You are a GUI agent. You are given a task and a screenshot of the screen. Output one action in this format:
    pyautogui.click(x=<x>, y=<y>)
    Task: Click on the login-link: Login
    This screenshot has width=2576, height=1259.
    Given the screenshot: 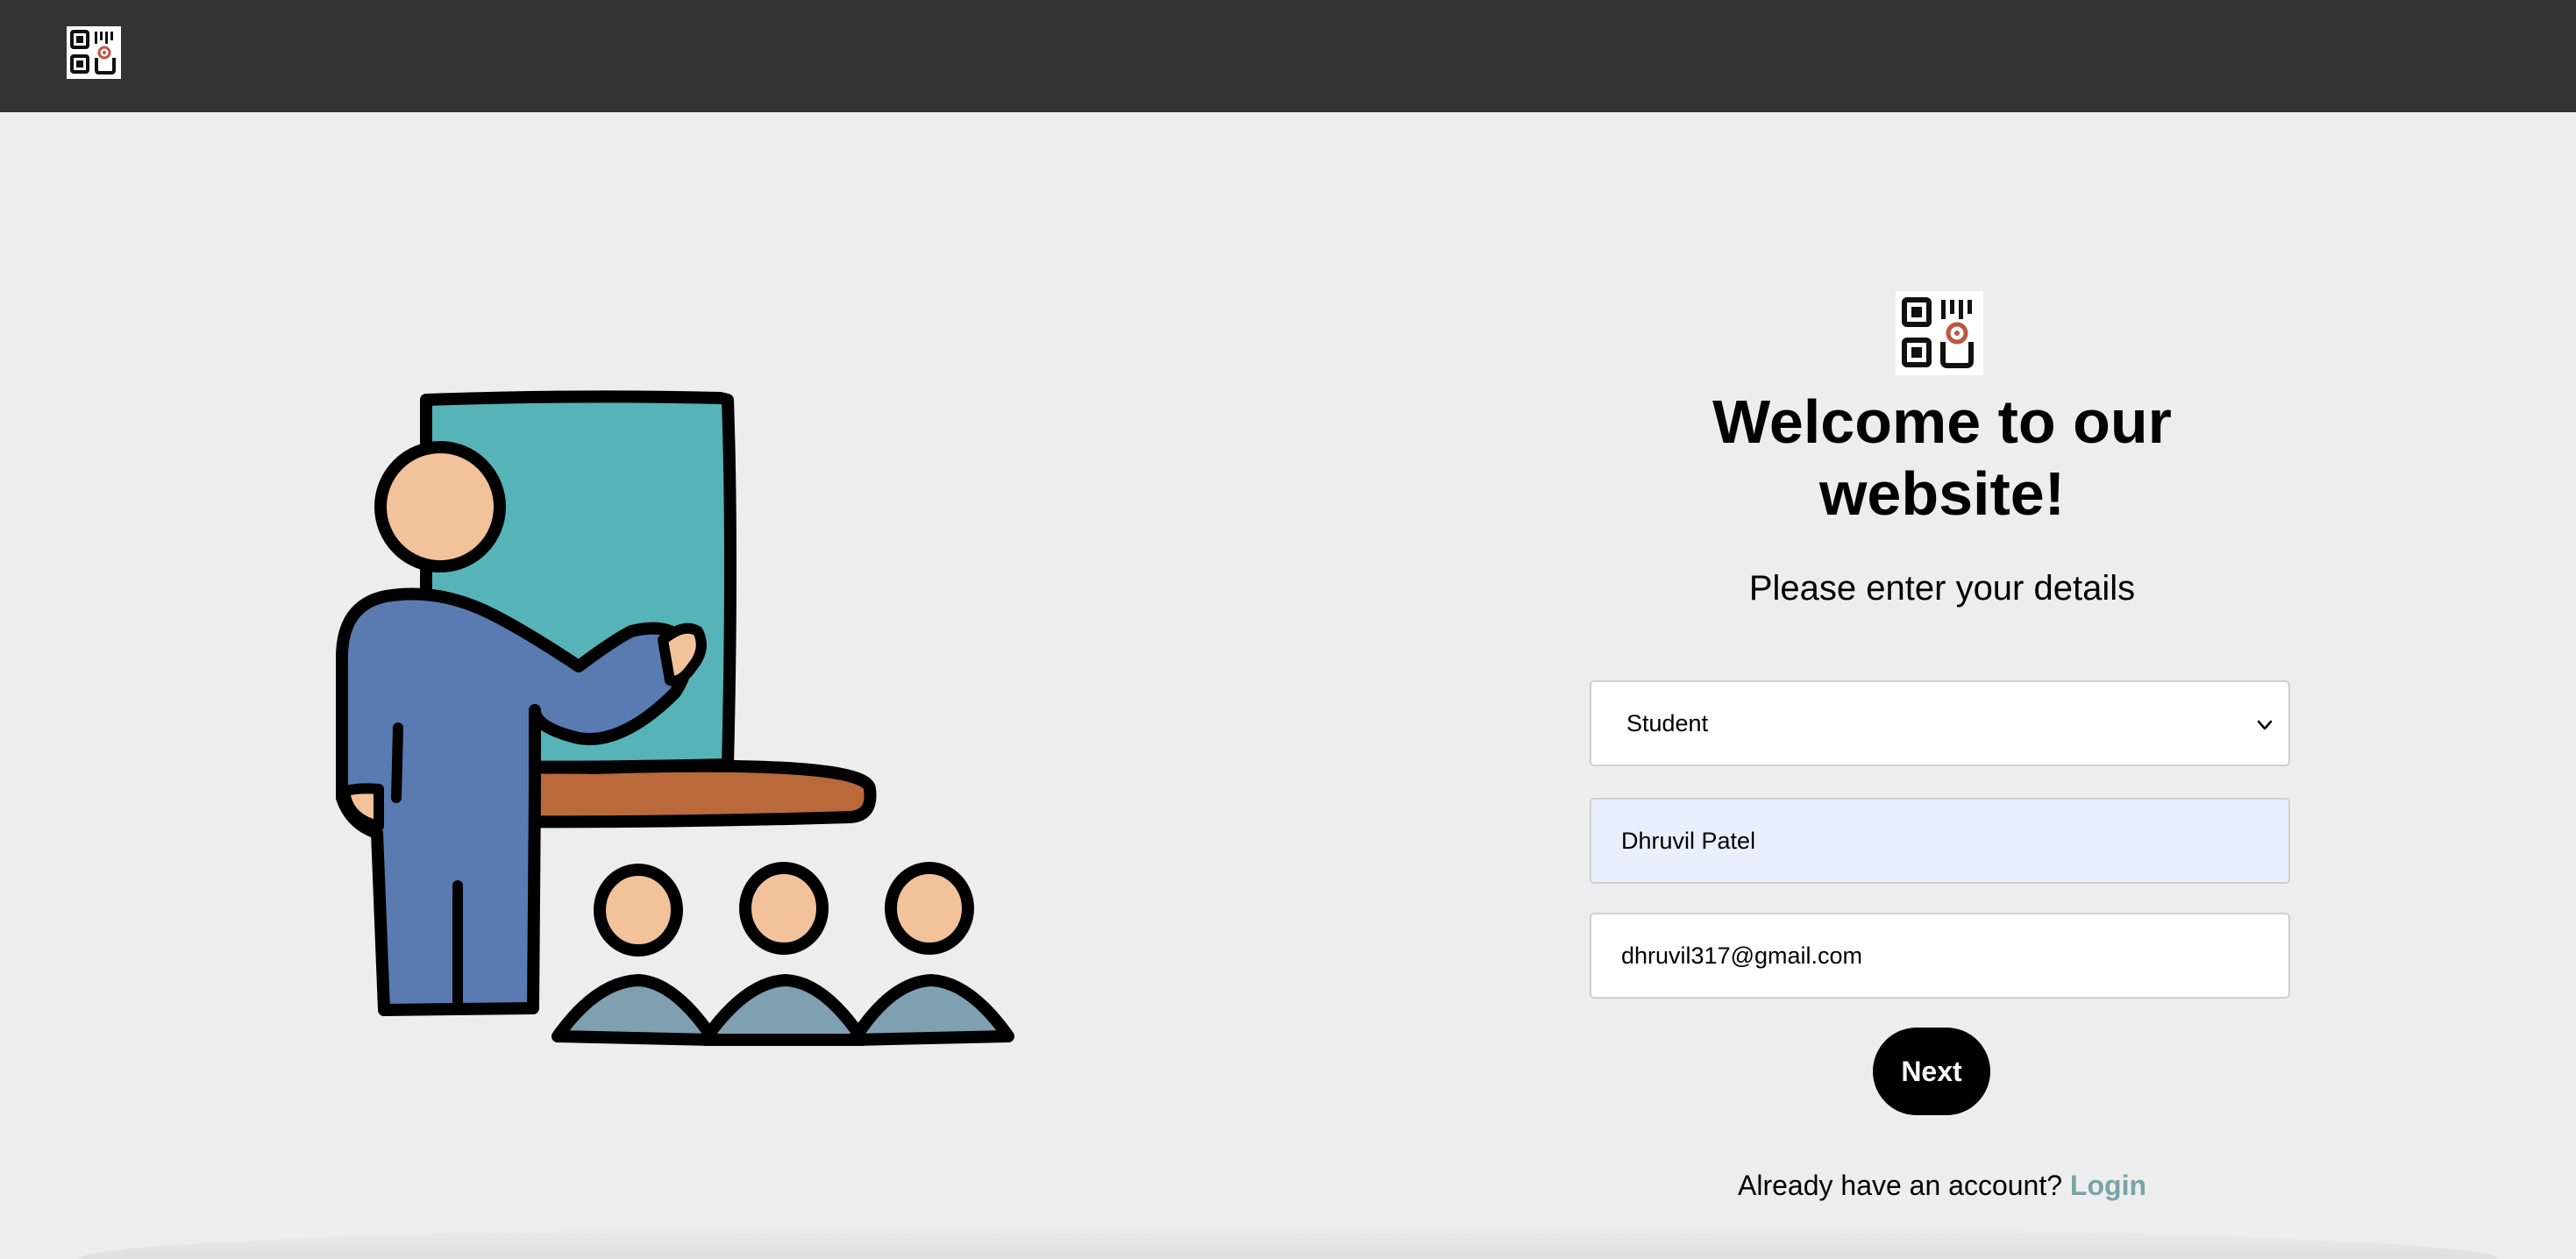 What is the action you would take?
    pyautogui.click(x=2108, y=1185)
    